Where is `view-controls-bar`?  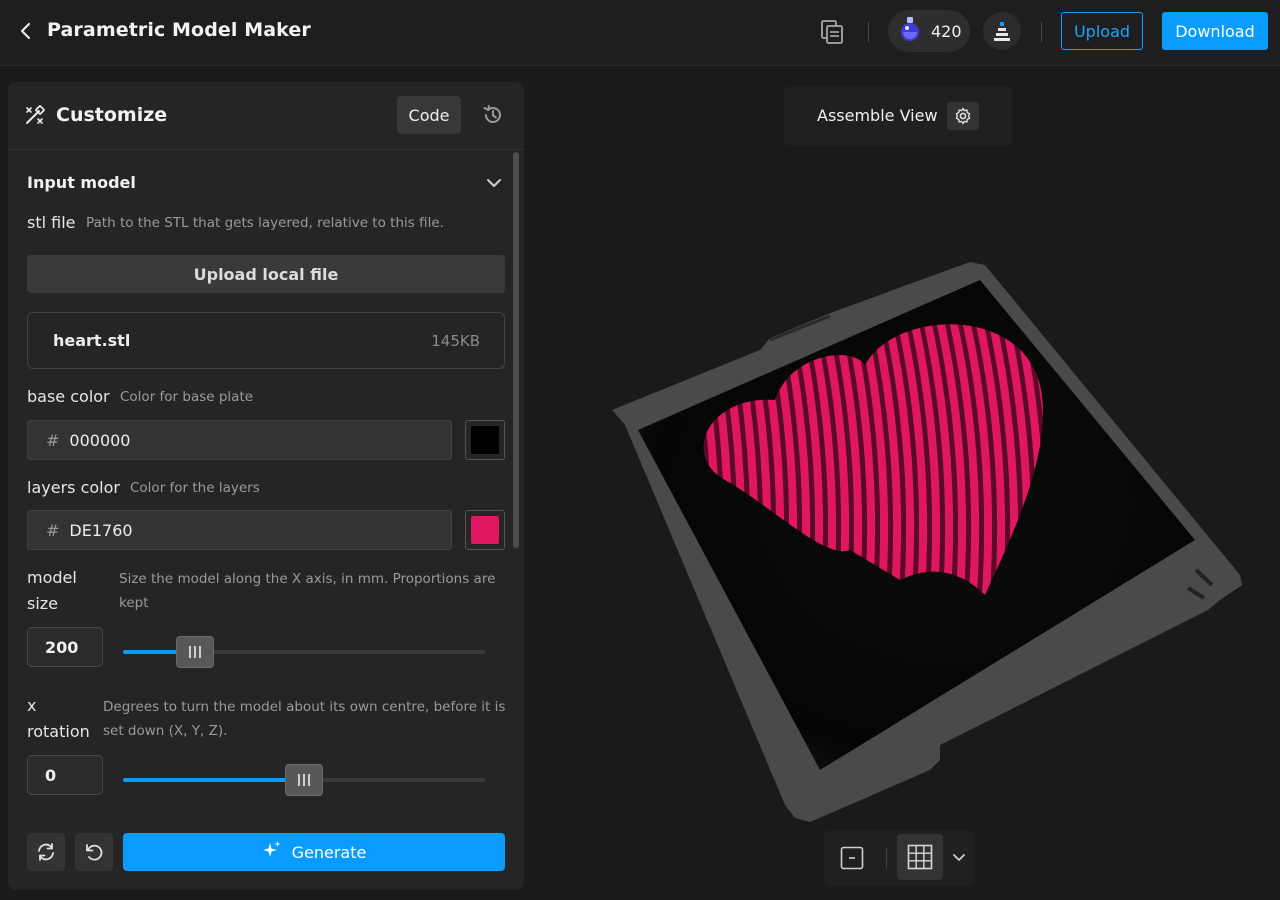
view-controls-bar is located at coordinates (899, 858).